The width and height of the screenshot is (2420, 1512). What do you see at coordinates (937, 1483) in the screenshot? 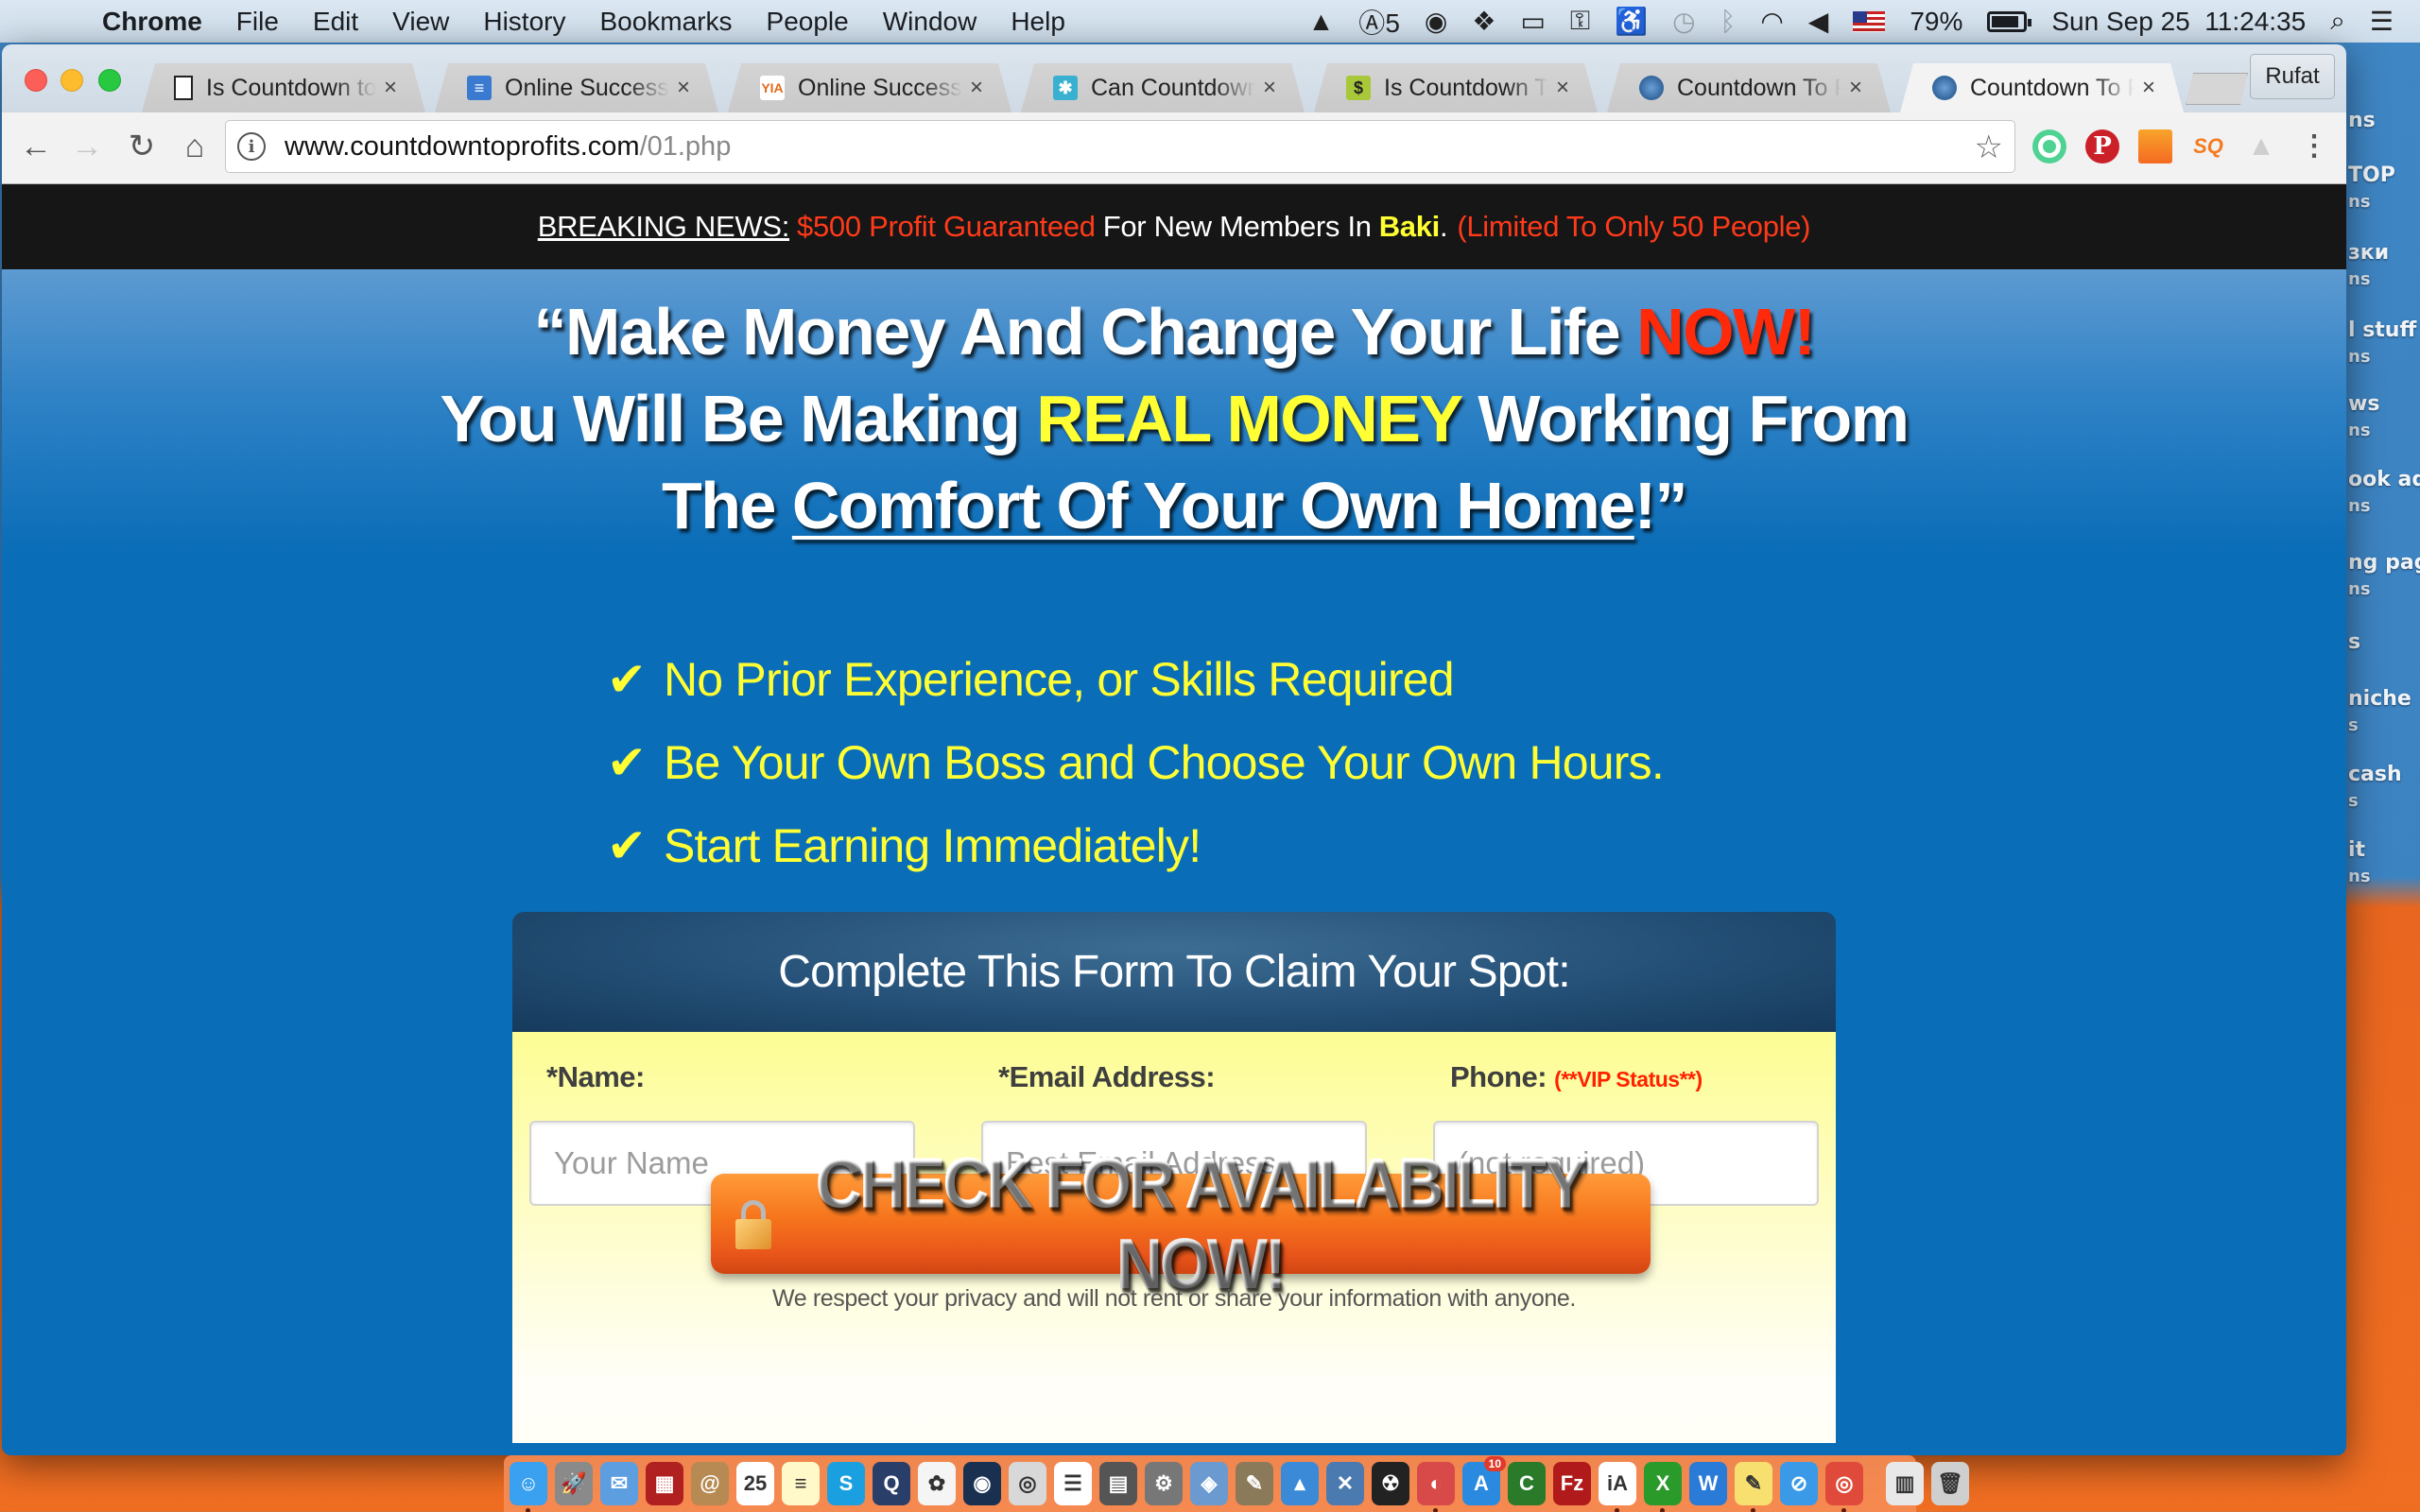
I see `dock-photos-icon: ✿` at bounding box center [937, 1483].